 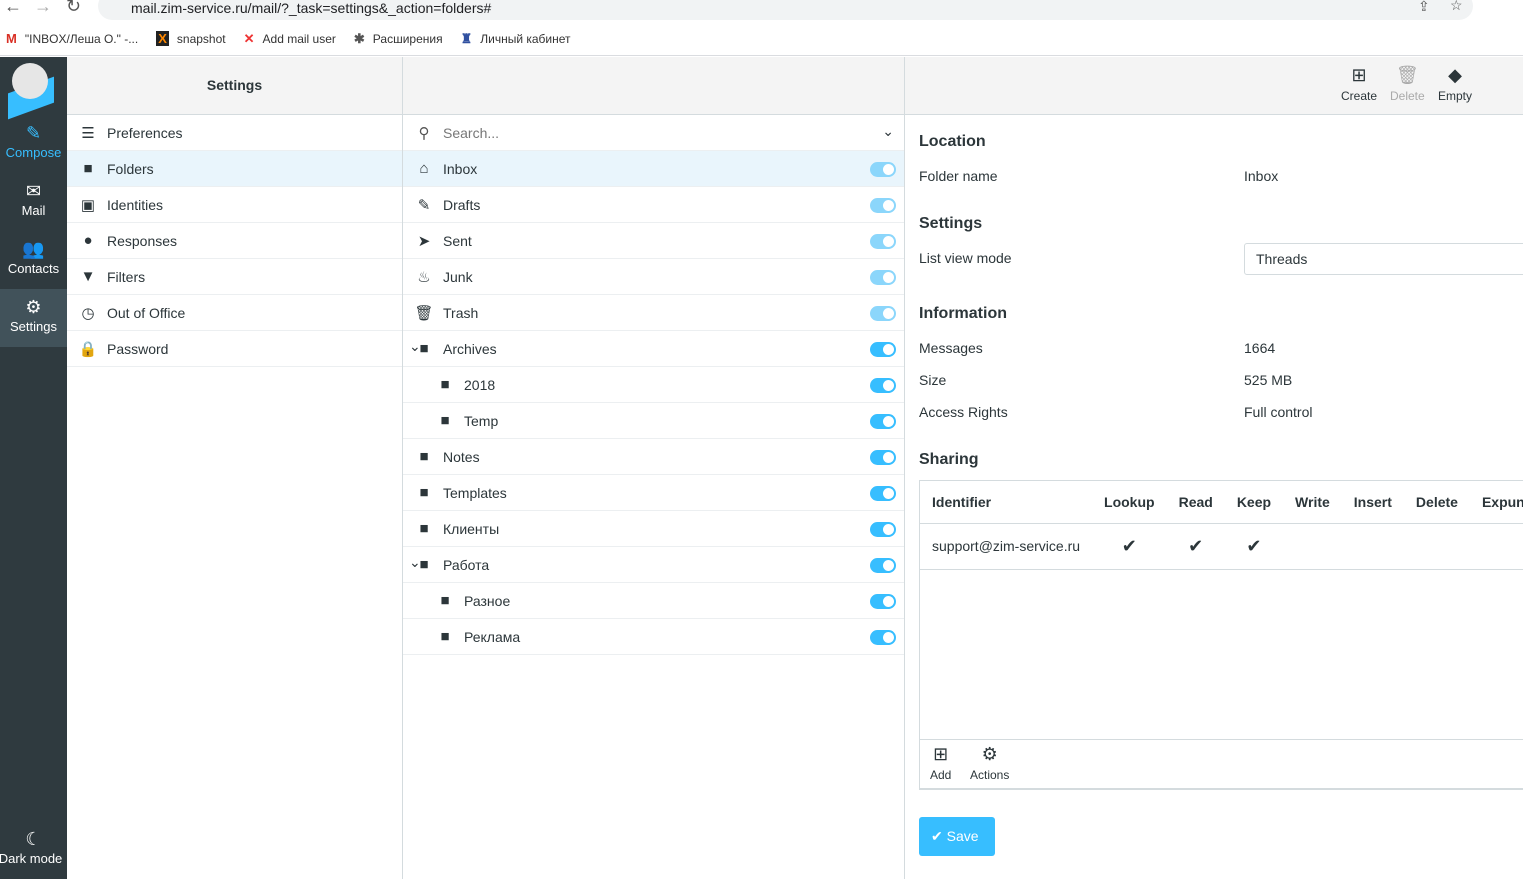 I want to click on folder-item: ■ Клиенты, so click(x=653, y=529).